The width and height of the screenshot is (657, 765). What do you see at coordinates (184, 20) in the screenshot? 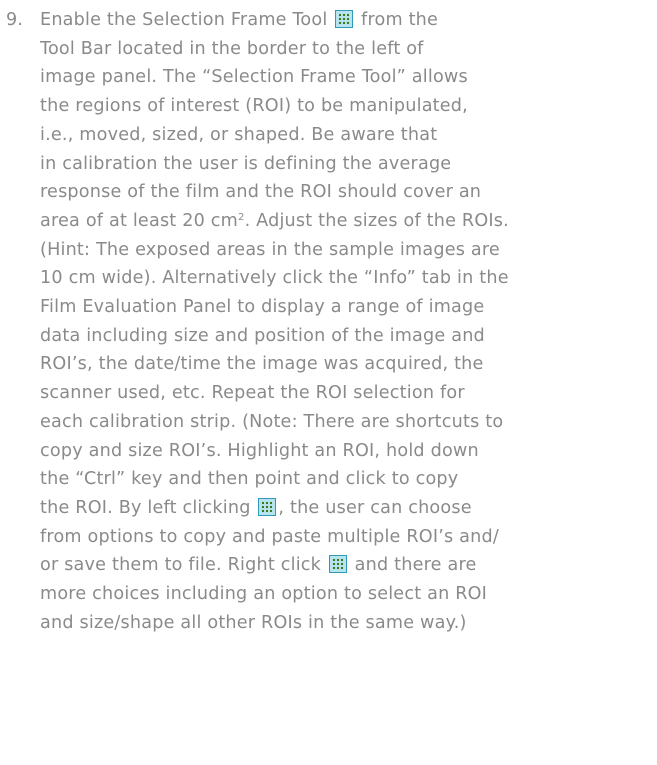
I see `text-segment: Enable the Selection Frame Tool` at bounding box center [184, 20].